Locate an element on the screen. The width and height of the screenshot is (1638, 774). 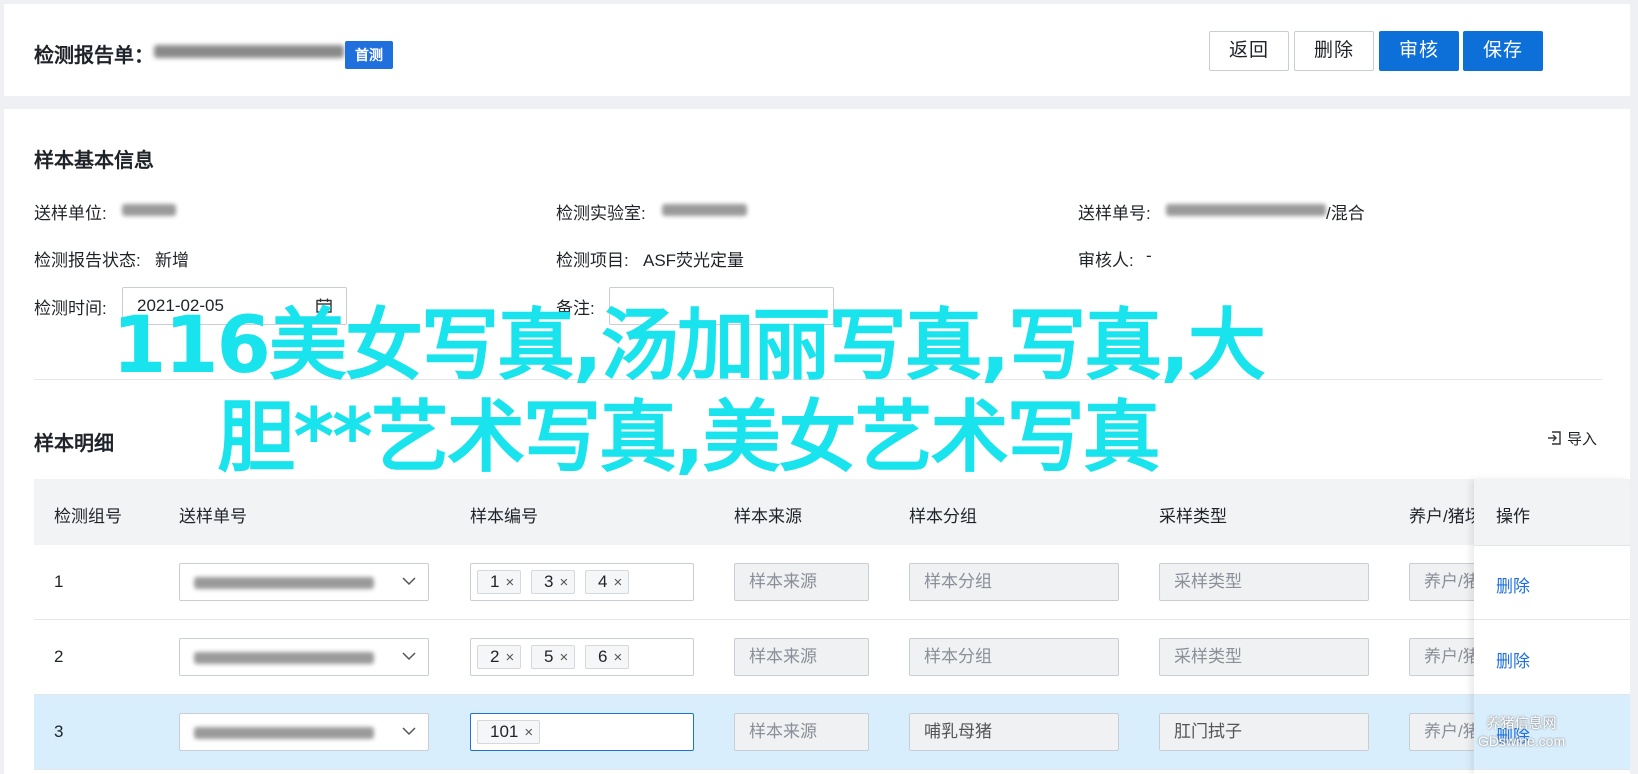
watermark: 养猪信息网 GDswine.com is located at coordinates (1521, 732).